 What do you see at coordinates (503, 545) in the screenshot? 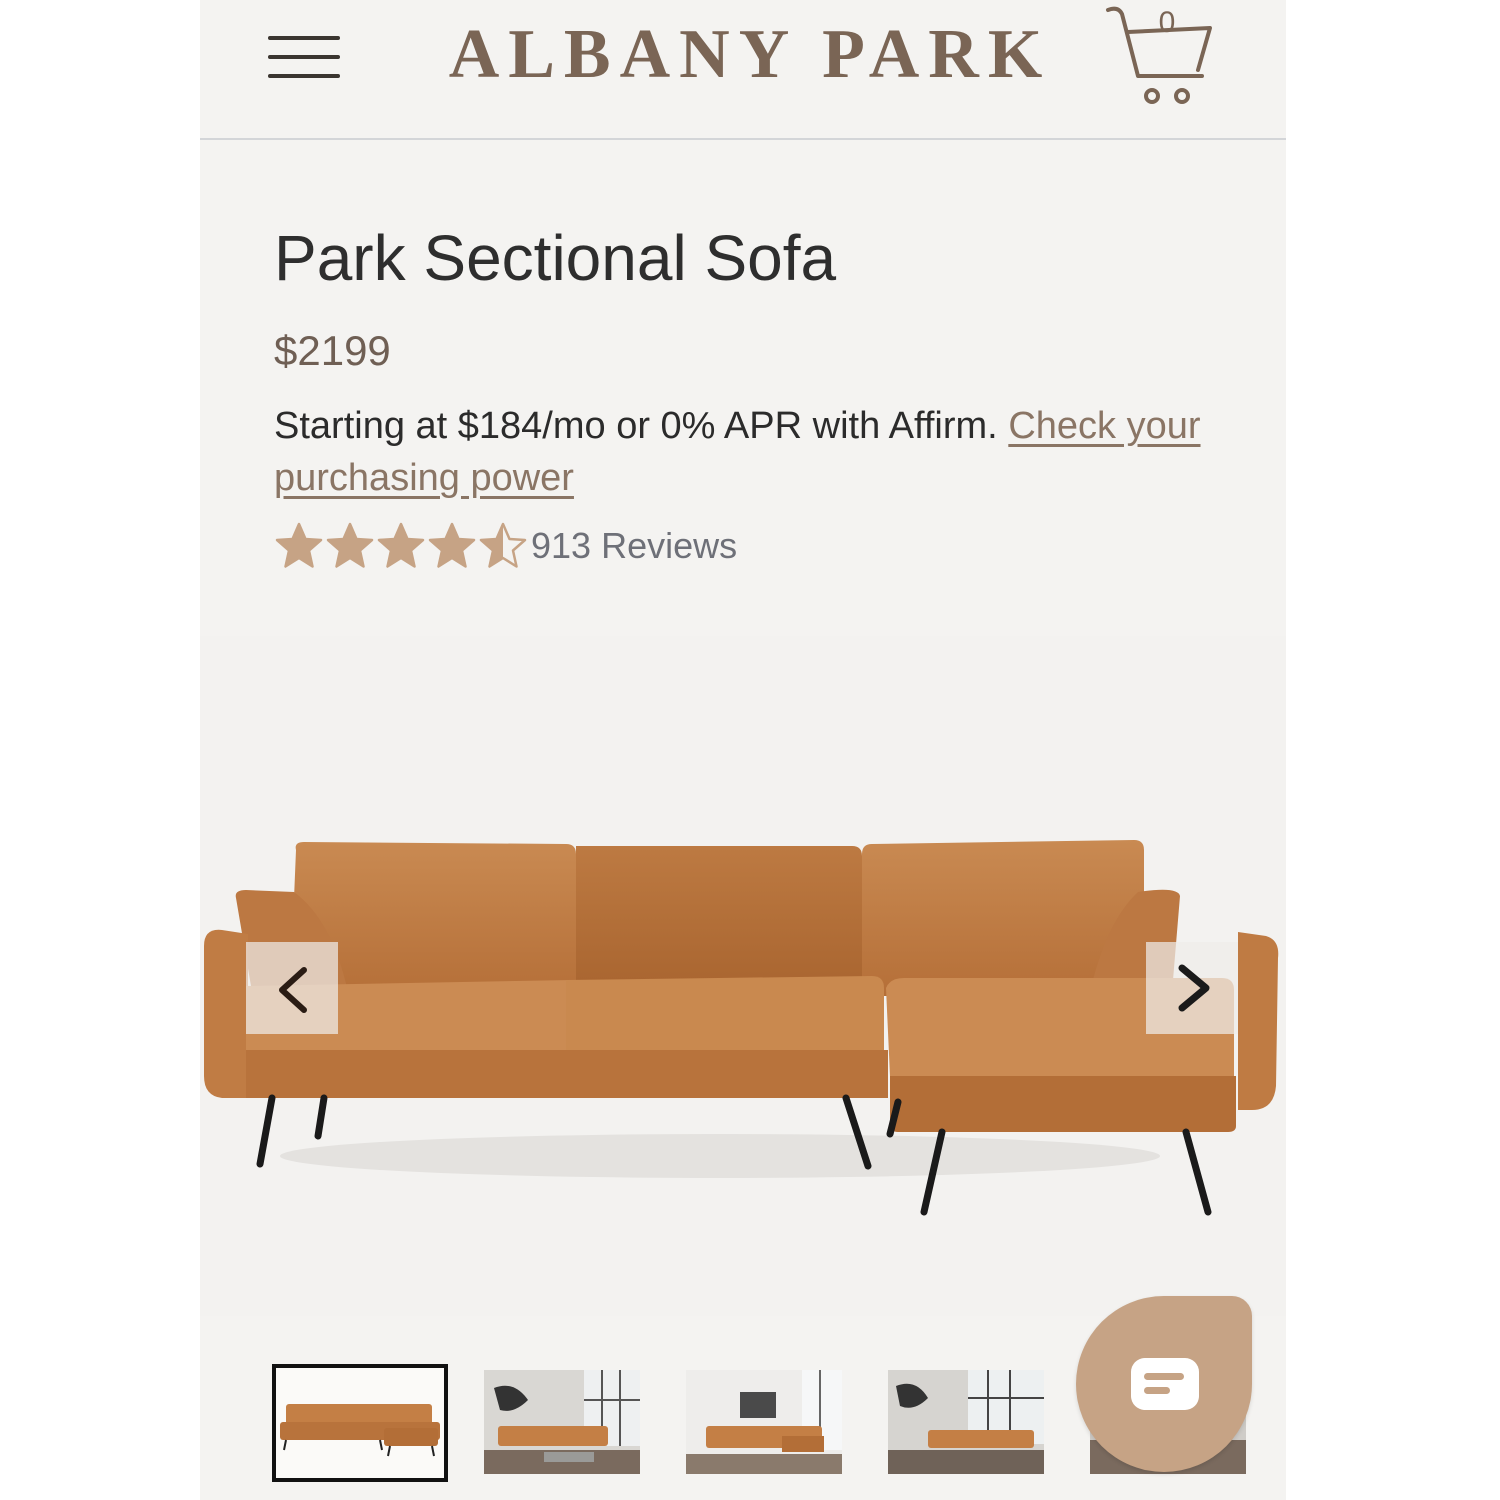
I see `star-half-icon` at bounding box center [503, 545].